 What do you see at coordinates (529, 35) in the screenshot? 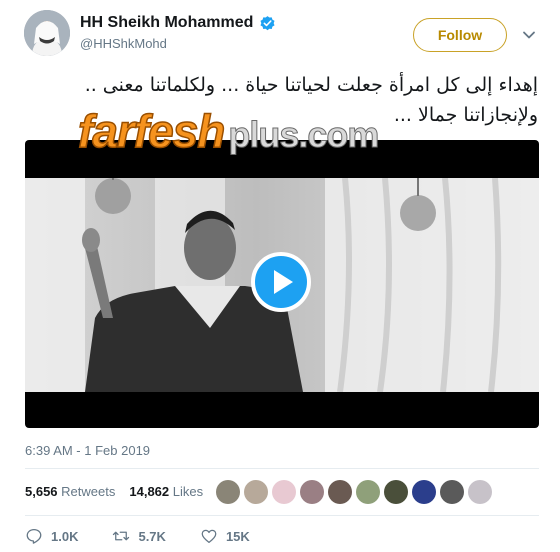
I see `chevron-down-icon` at bounding box center [529, 35].